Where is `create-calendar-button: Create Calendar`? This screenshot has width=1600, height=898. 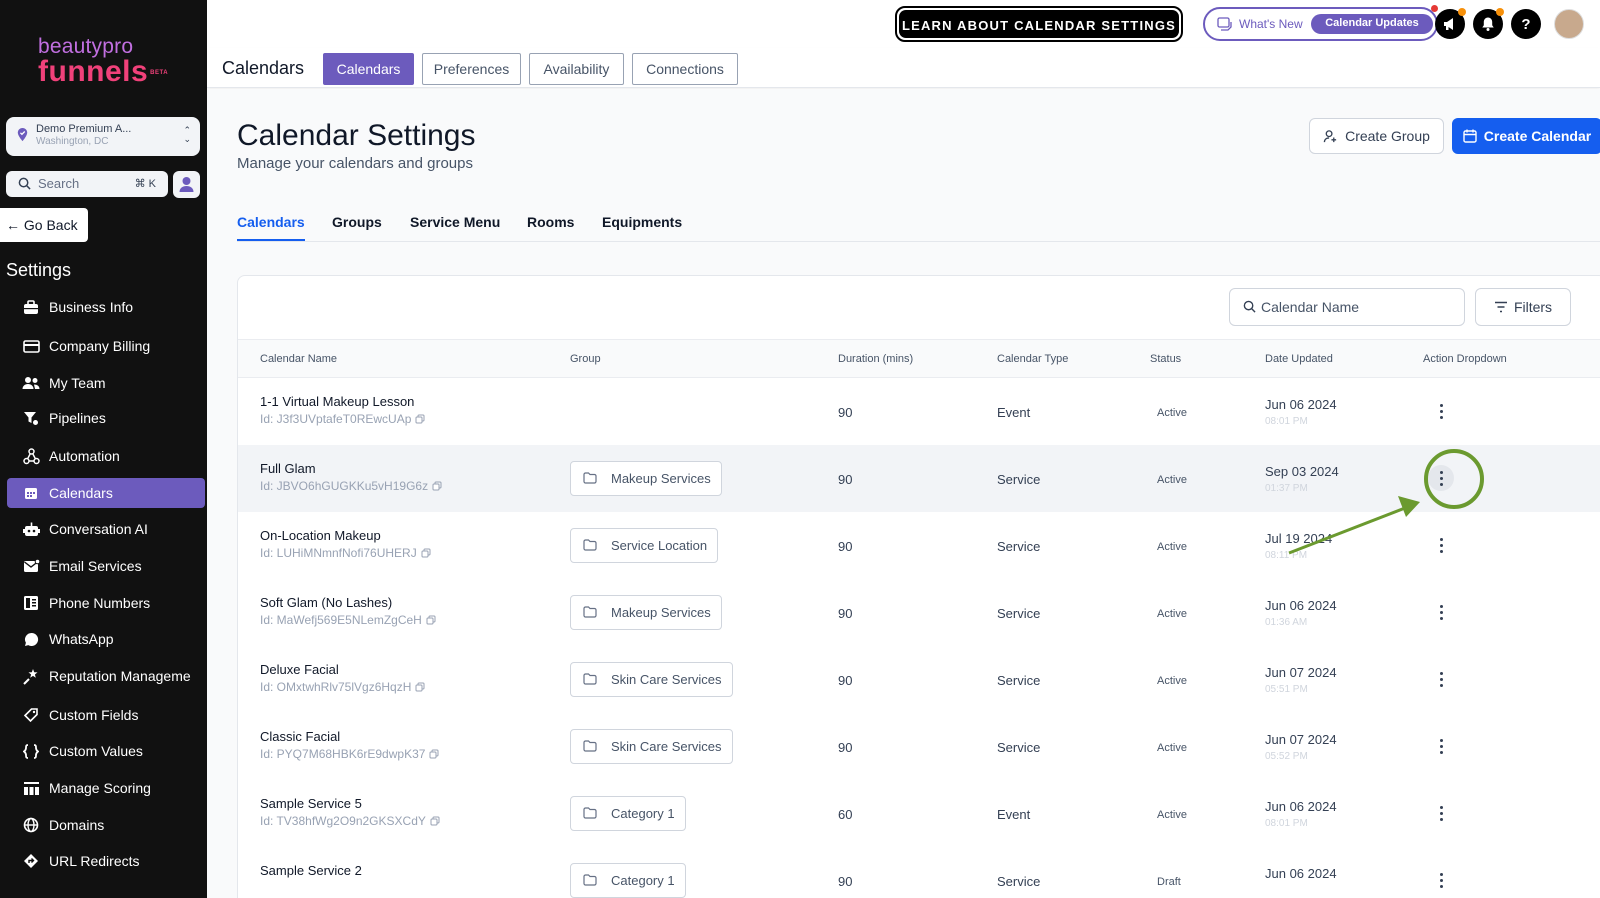 create-calendar-button: Create Calendar is located at coordinates (1526, 136).